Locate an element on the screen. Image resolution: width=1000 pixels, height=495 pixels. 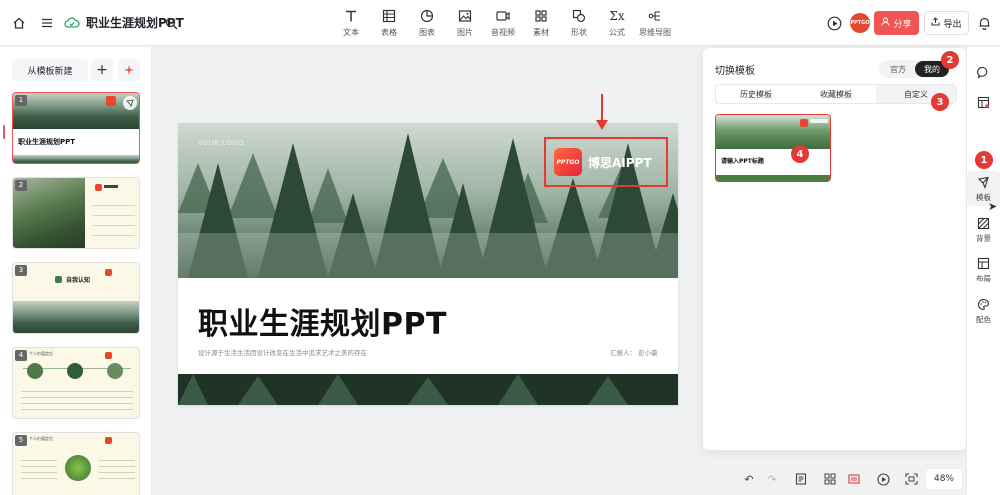
grid-view-icon is located at coordinates (830, 479).